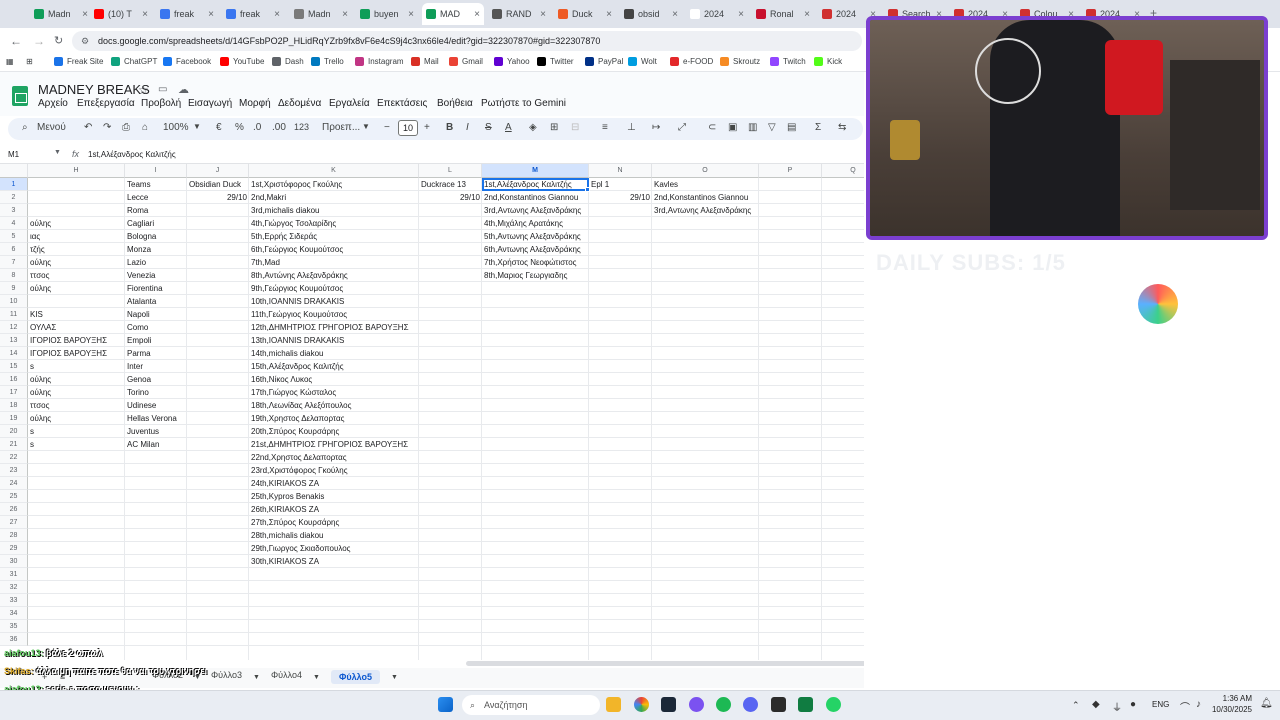 This screenshot has height=720, width=1280. I want to click on table-cell: AC Milan, so click(156, 444).